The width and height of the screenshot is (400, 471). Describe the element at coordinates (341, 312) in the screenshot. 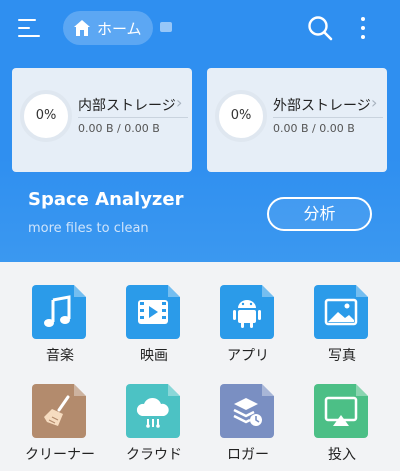

I see `image-icon` at that location.